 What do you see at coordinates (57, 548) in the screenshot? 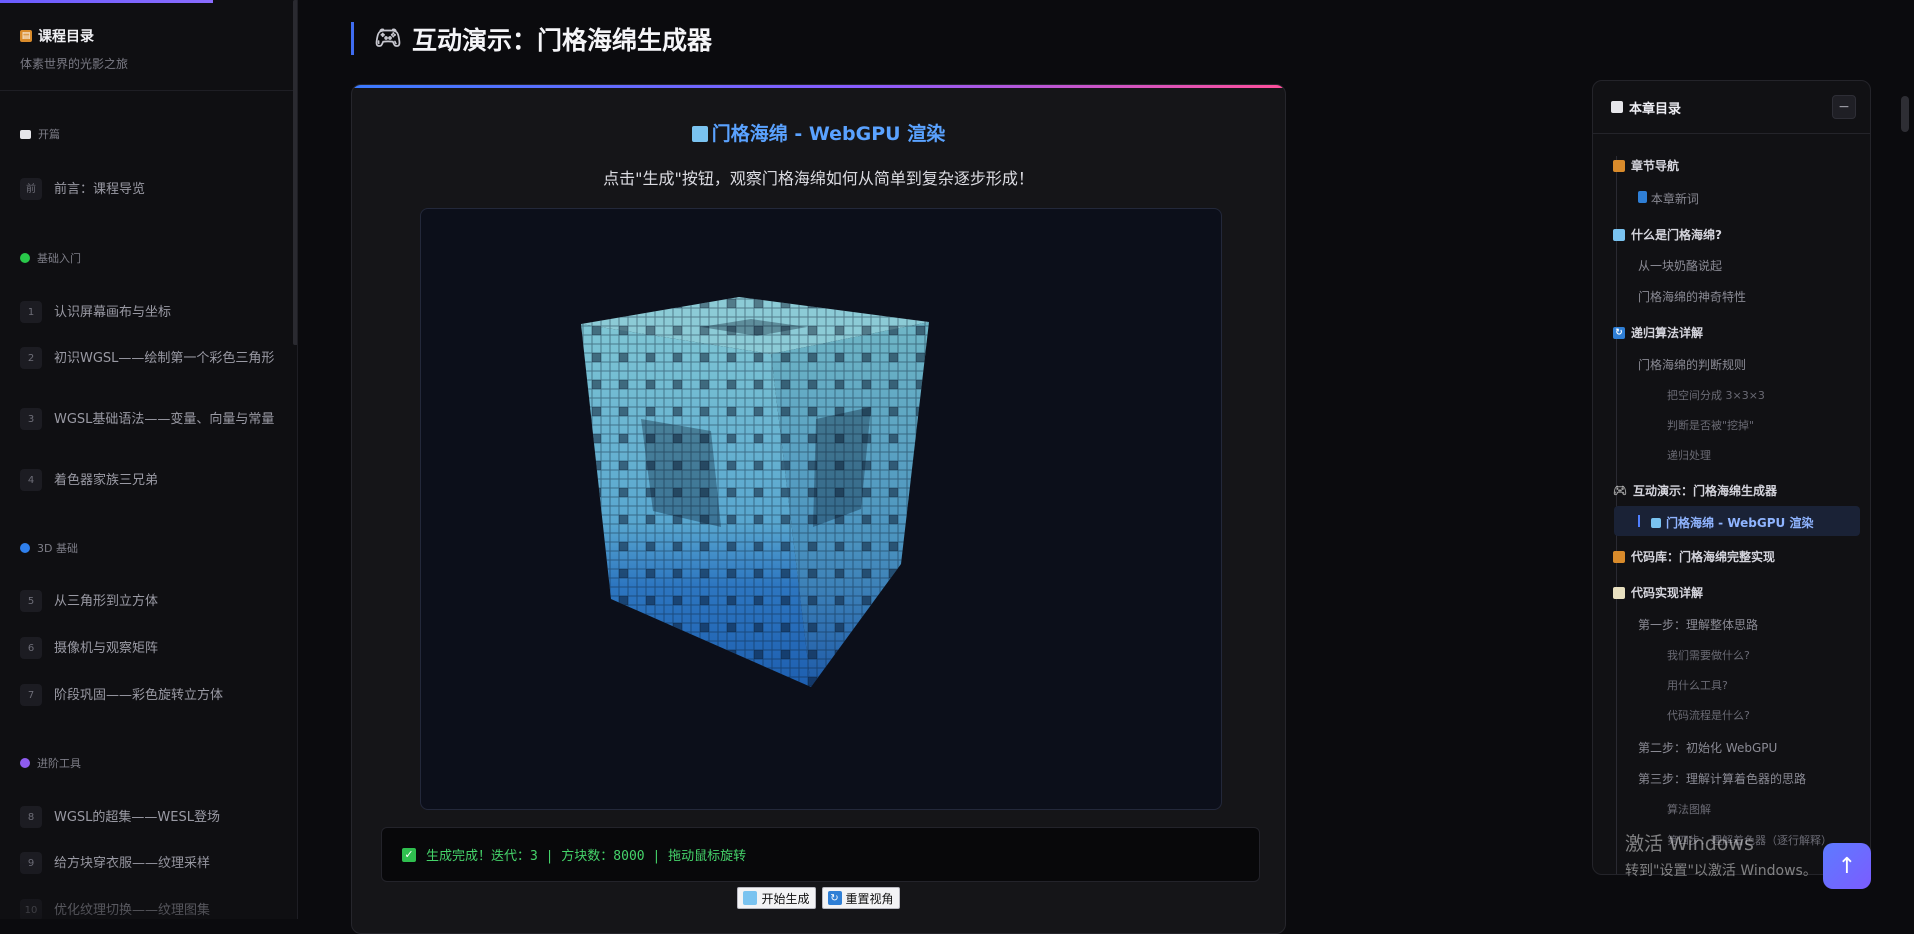
I see `section-label: 3D 基础` at bounding box center [57, 548].